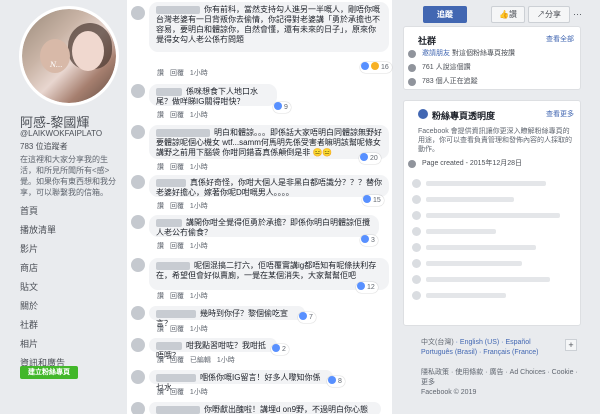  Describe the element at coordinates (373, 200) in the screenshot. I see `reaction-count: 15` at that location.